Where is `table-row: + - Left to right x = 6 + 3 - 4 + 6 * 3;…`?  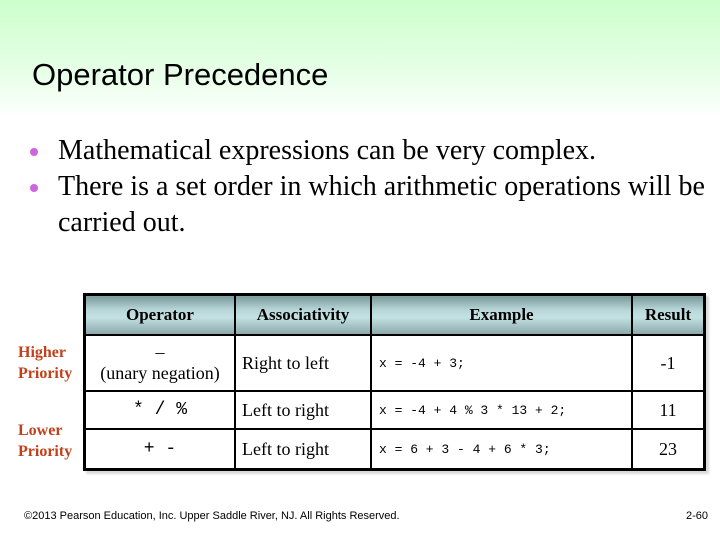 table-row: + - Left to right x = 6 + 3 - 4 + 6 * 3;… is located at coordinates (394, 449).